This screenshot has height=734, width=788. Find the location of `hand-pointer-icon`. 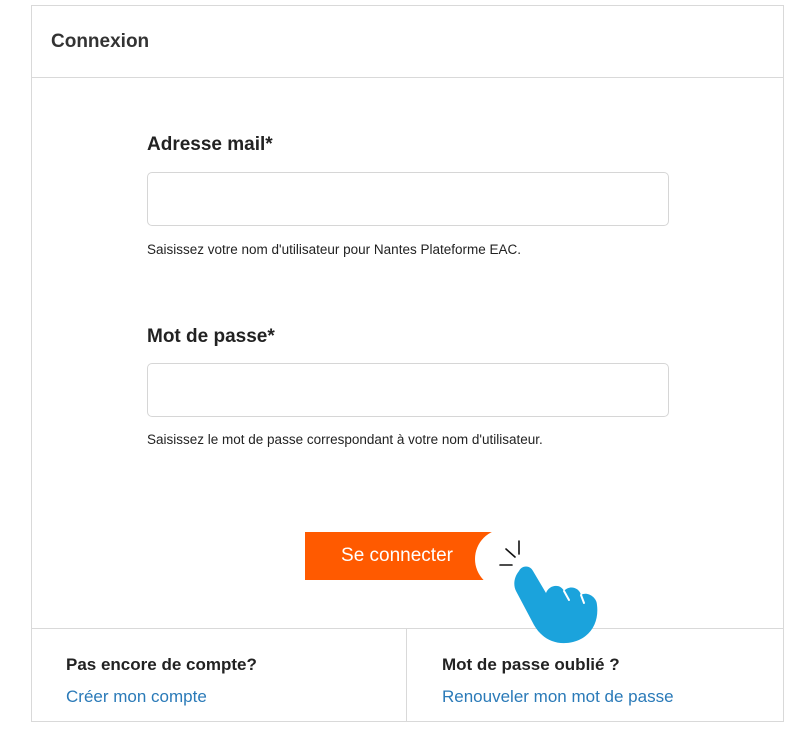

hand-pointer-icon is located at coordinates (536, 586).